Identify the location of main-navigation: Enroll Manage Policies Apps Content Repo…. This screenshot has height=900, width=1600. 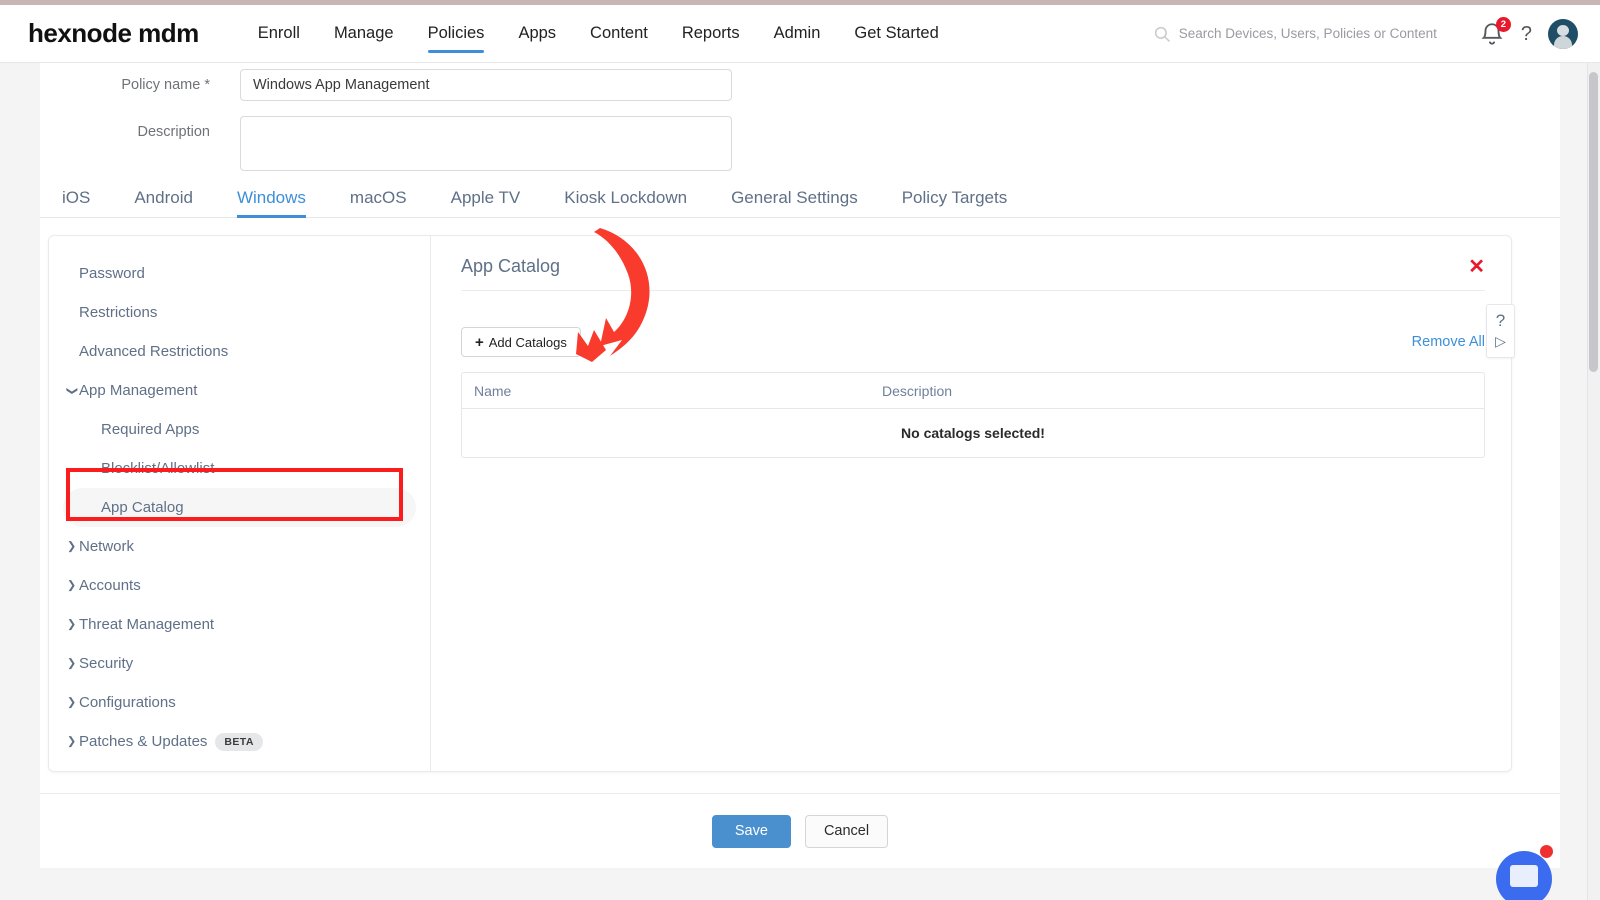
(598, 34).